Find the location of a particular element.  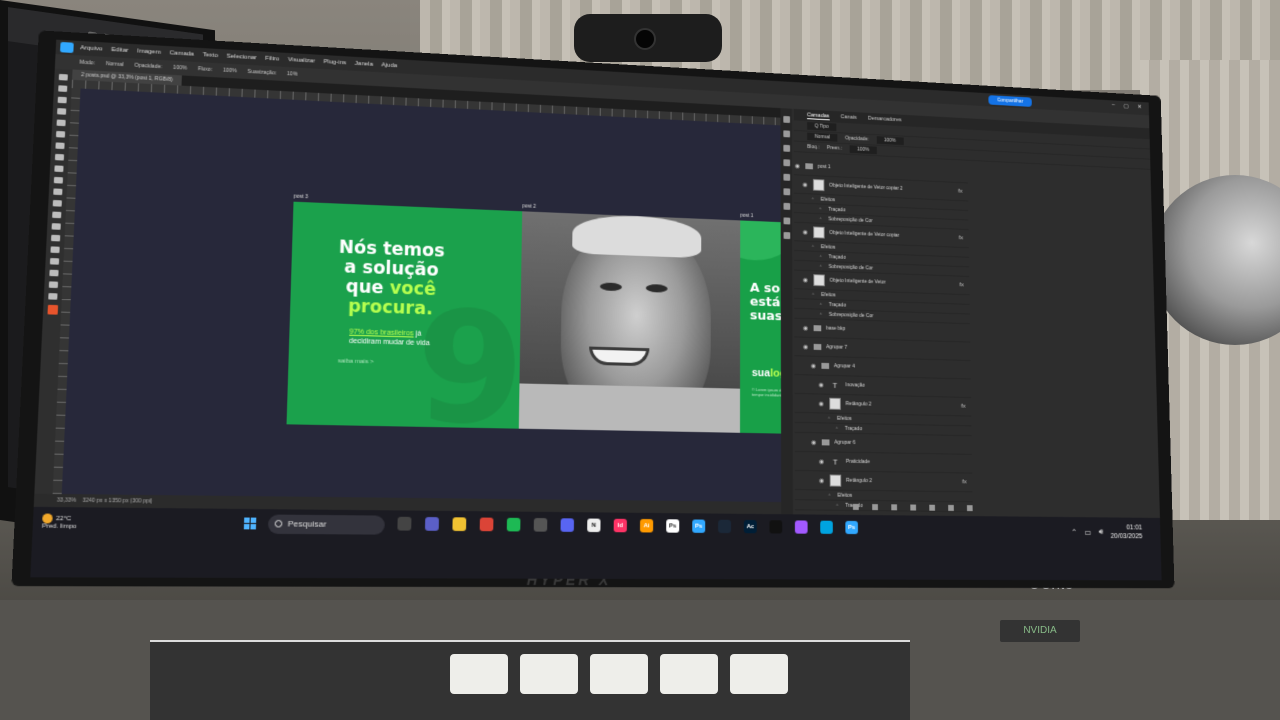

move-tool-icon is located at coordinates (63, 77).